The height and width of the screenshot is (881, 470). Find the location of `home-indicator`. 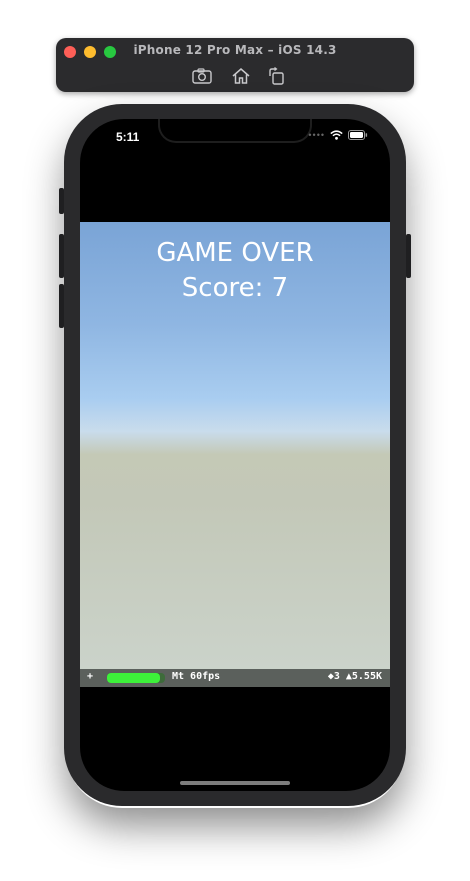

home-indicator is located at coordinates (235, 783).